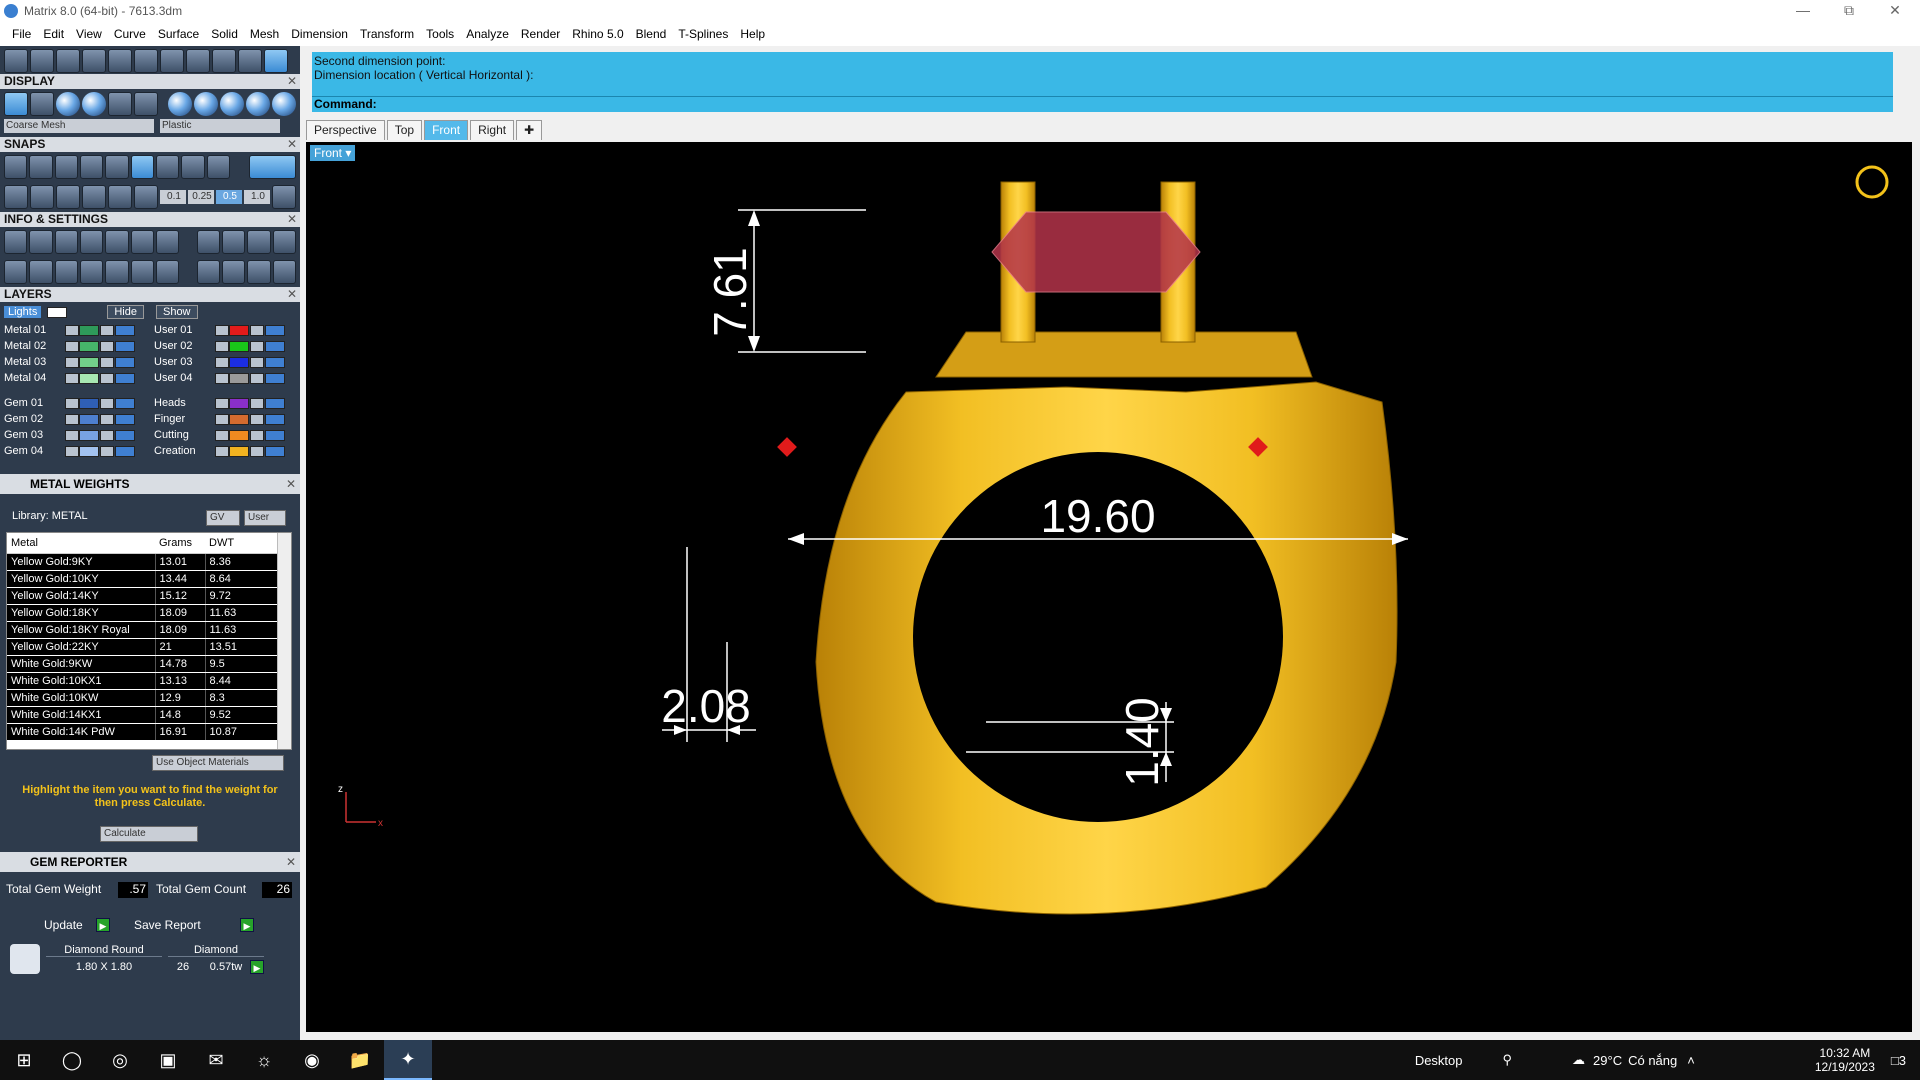 Image resolution: width=1920 pixels, height=1080 pixels. I want to click on grid-icon, so click(16, 272).